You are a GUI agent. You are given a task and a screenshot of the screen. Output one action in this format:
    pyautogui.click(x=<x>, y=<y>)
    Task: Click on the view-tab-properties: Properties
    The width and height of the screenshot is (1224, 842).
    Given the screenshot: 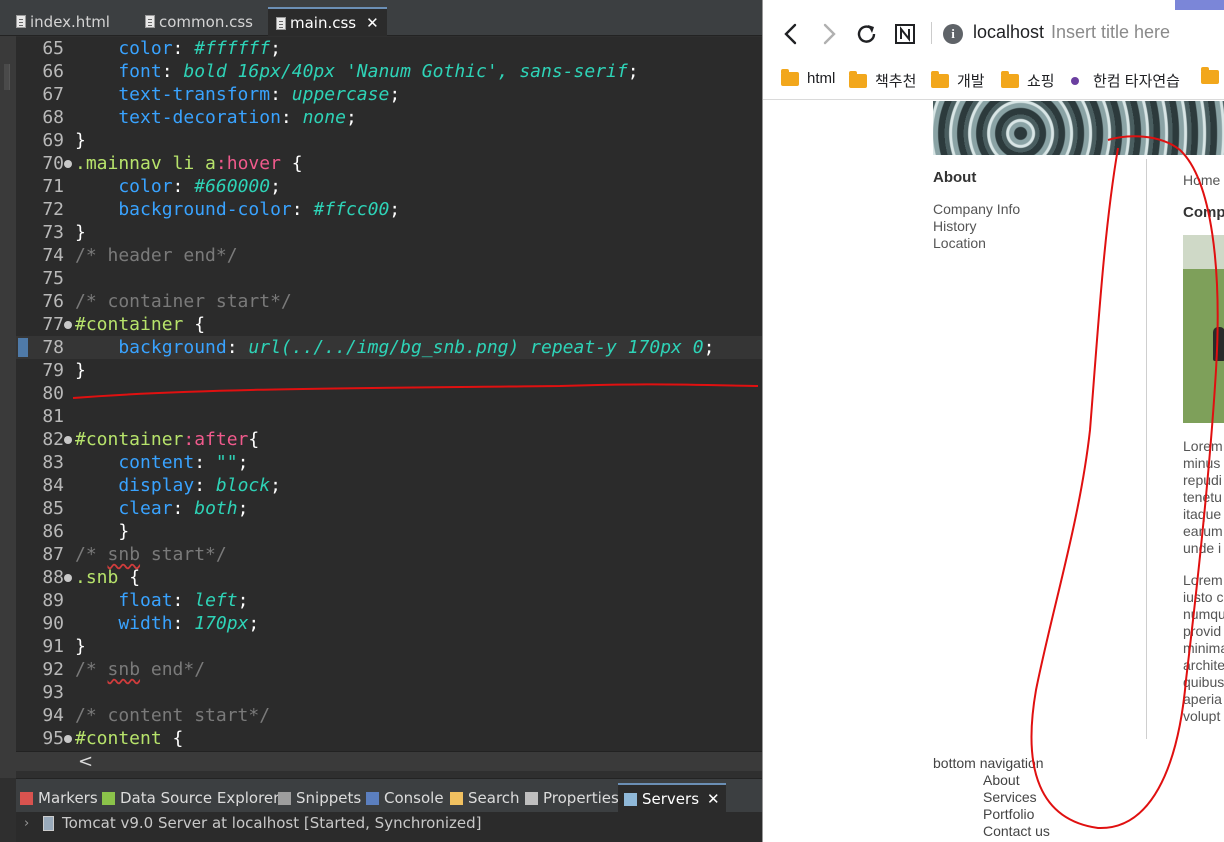 What is the action you would take?
    pyautogui.click(x=572, y=798)
    